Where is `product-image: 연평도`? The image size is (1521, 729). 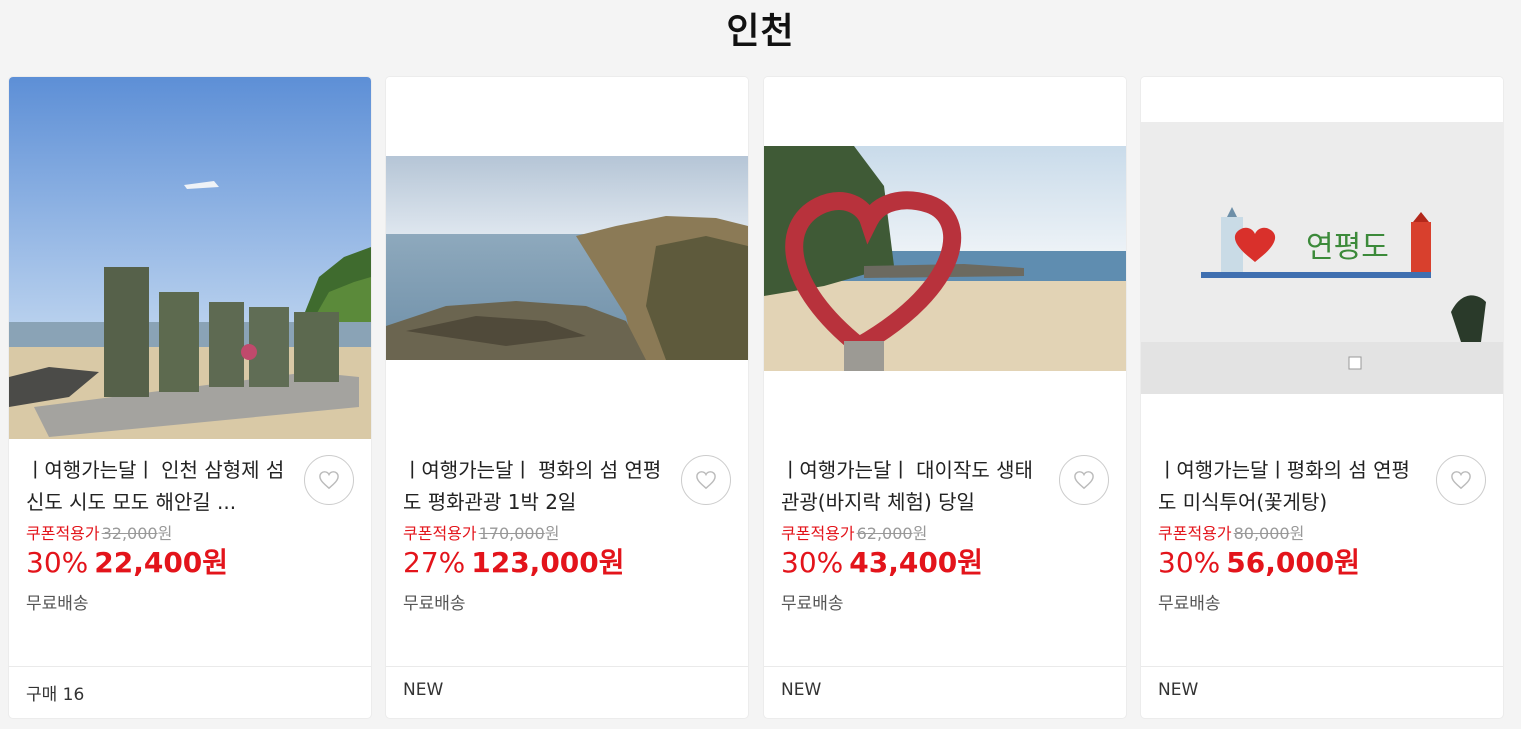
product-image: 연평도 is located at coordinates (1322, 258).